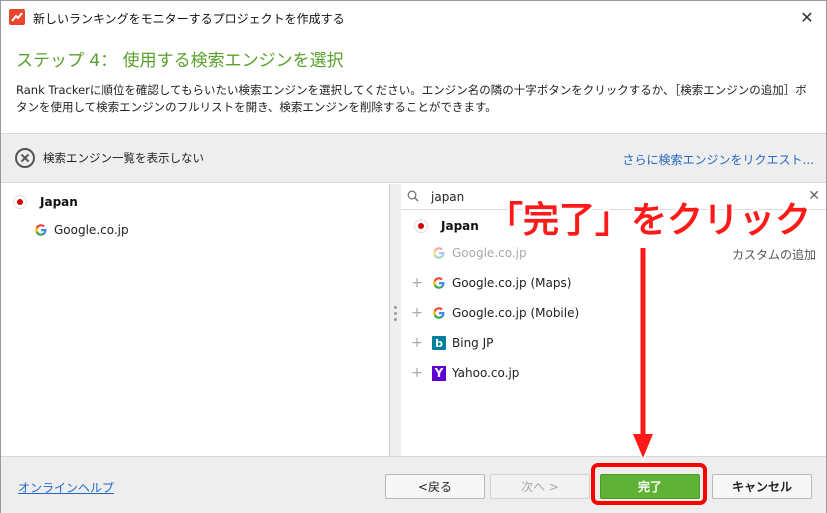  I want to click on engine-row-google-maps: + Google.co.jp (Maps), so click(491, 283).